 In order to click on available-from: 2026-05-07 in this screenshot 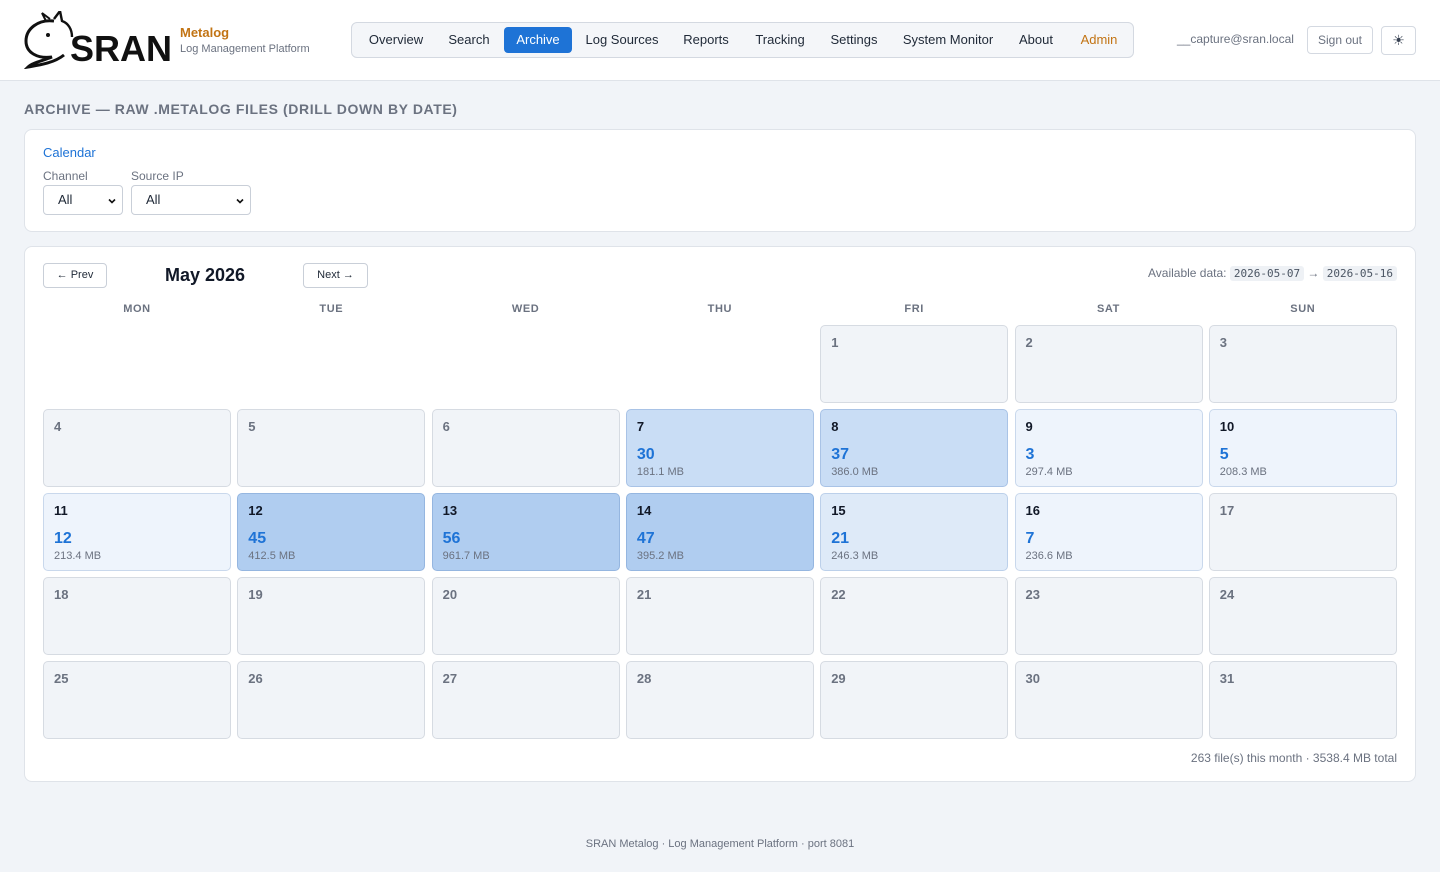, I will do `click(1267, 273)`.